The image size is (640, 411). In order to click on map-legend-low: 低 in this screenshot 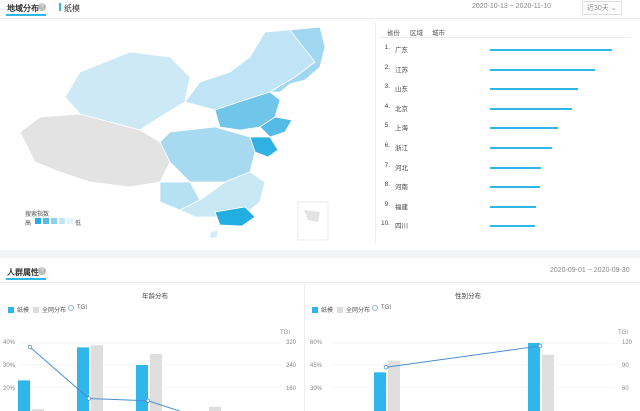, I will do `click(78, 224)`.